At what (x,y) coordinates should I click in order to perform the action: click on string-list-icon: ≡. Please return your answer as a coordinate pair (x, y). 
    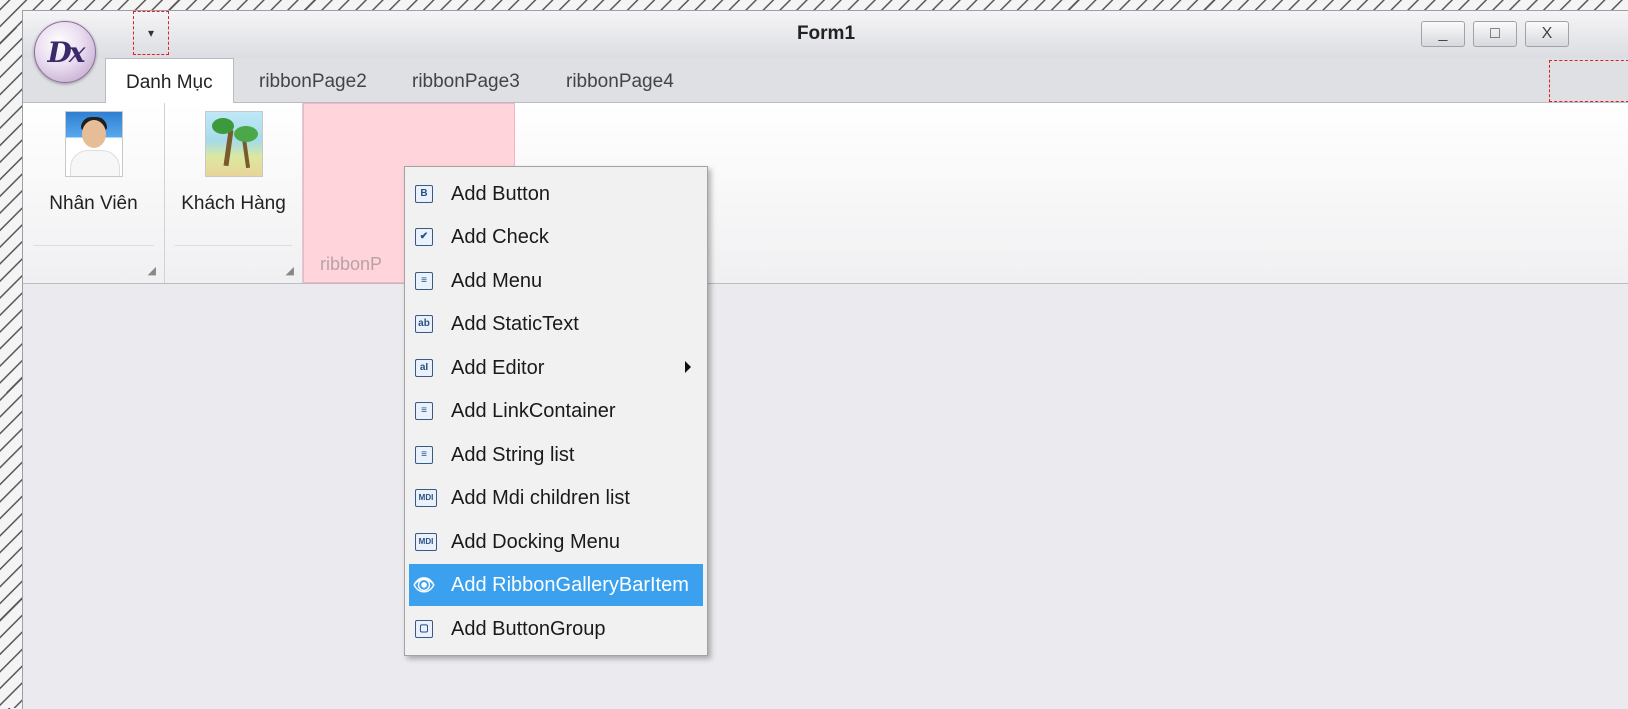
    Looking at the image, I should click on (424, 455).